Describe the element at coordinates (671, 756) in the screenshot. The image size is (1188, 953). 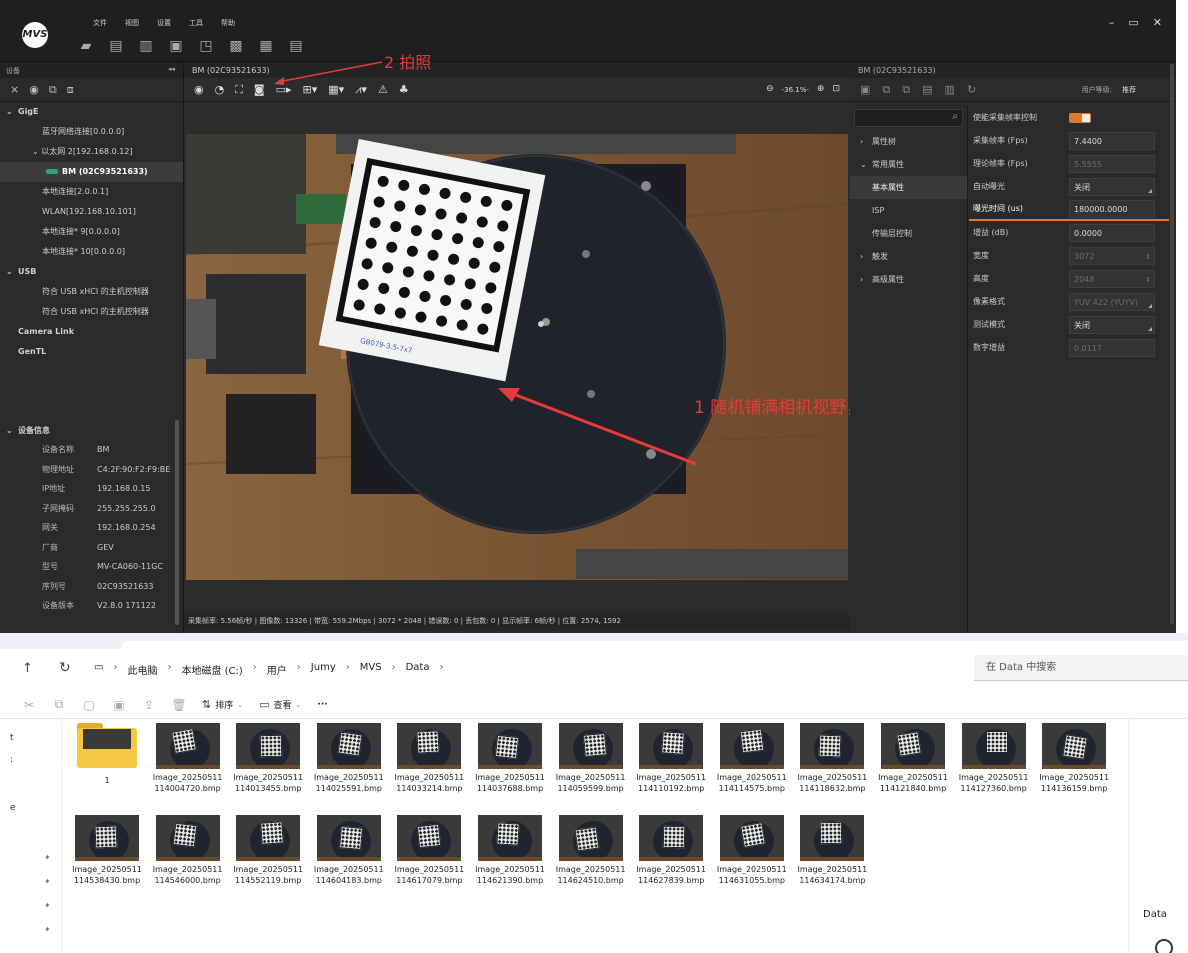
I see `file-item: Image_20250511114110192.bmp` at that location.